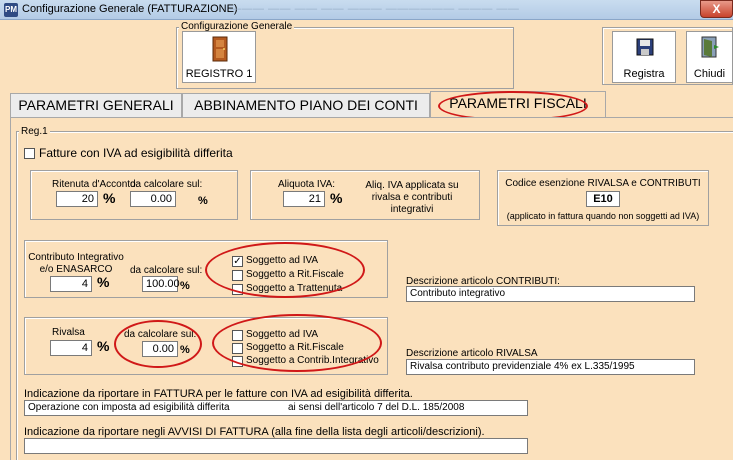 The width and height of the screenshot is (733, 460). I want to click on highlight-contributo-options-ellipse, so click(285, 270).